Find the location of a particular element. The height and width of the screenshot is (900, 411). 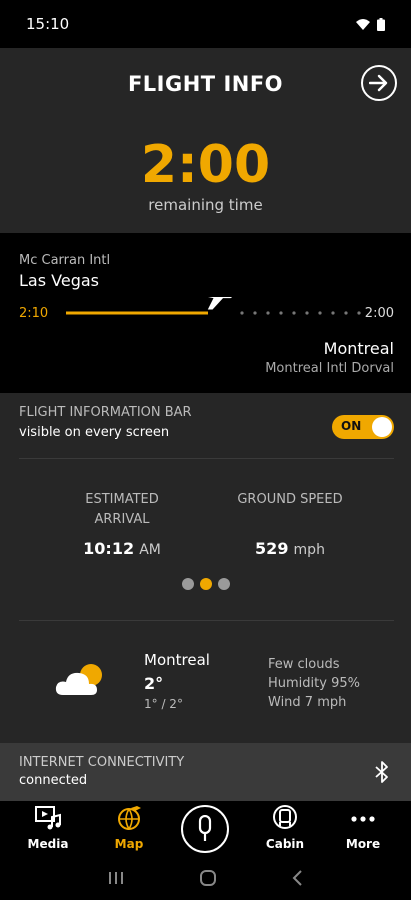

arrival-time: 10:12 is located at coordinates (109, 548).